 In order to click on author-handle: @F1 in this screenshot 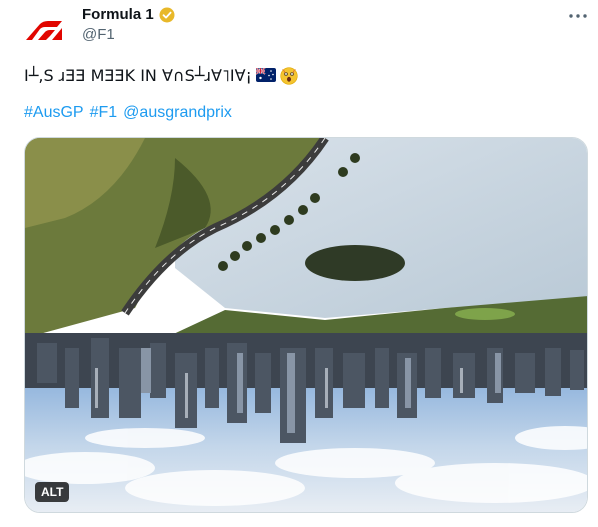, I will do `click(98, 34)`.